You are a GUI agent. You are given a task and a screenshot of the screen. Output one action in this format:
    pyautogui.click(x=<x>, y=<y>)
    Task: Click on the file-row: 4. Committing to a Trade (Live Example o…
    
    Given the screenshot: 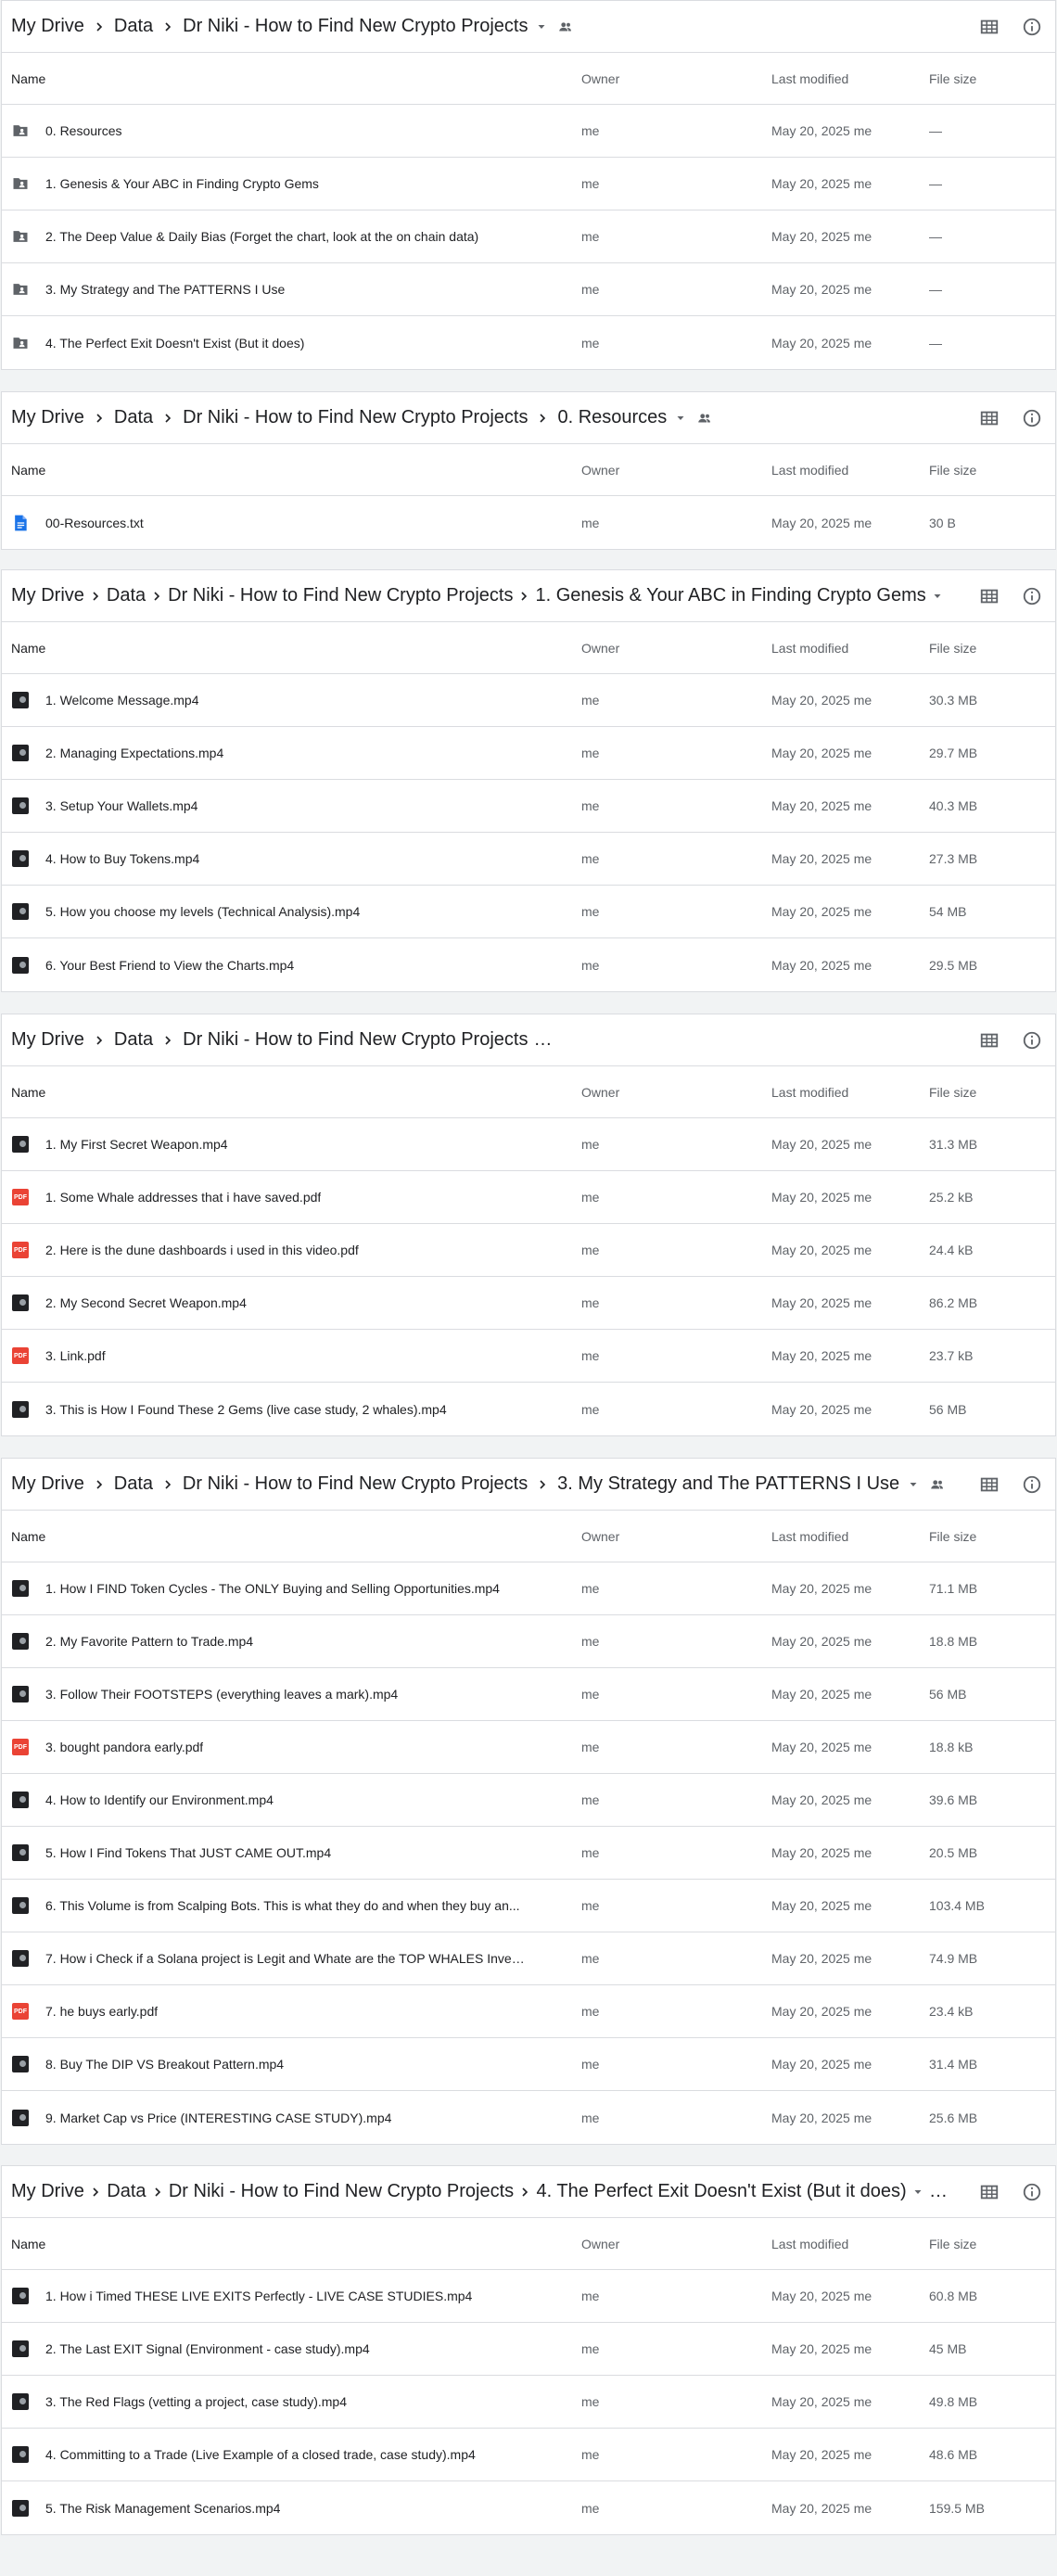 What is the action you would take?
    pyautogui.click(x=528, y=2455)
    